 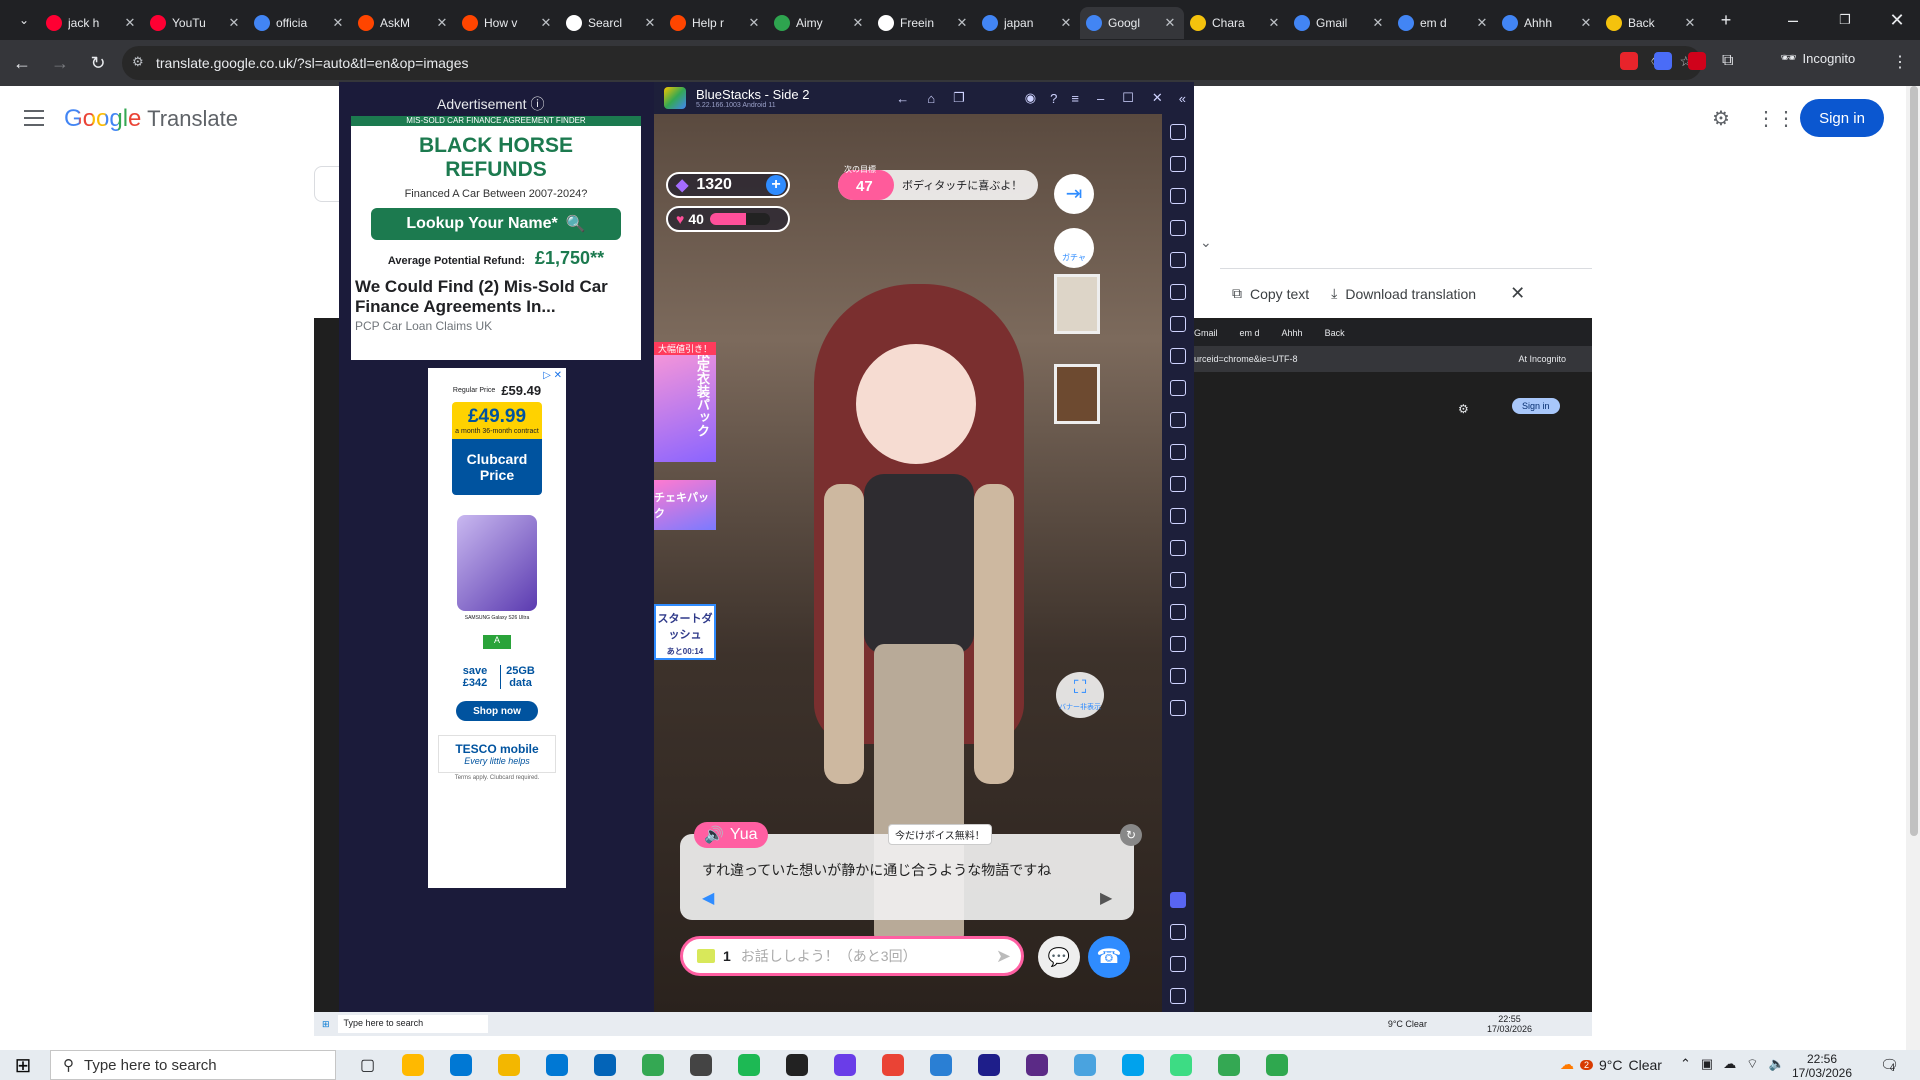 What do you see at coordinates (1080, 695) in the screenshot?
I see `hide-banner-button: ⛶ バナー非表示` at bounding box center [1080, 695].